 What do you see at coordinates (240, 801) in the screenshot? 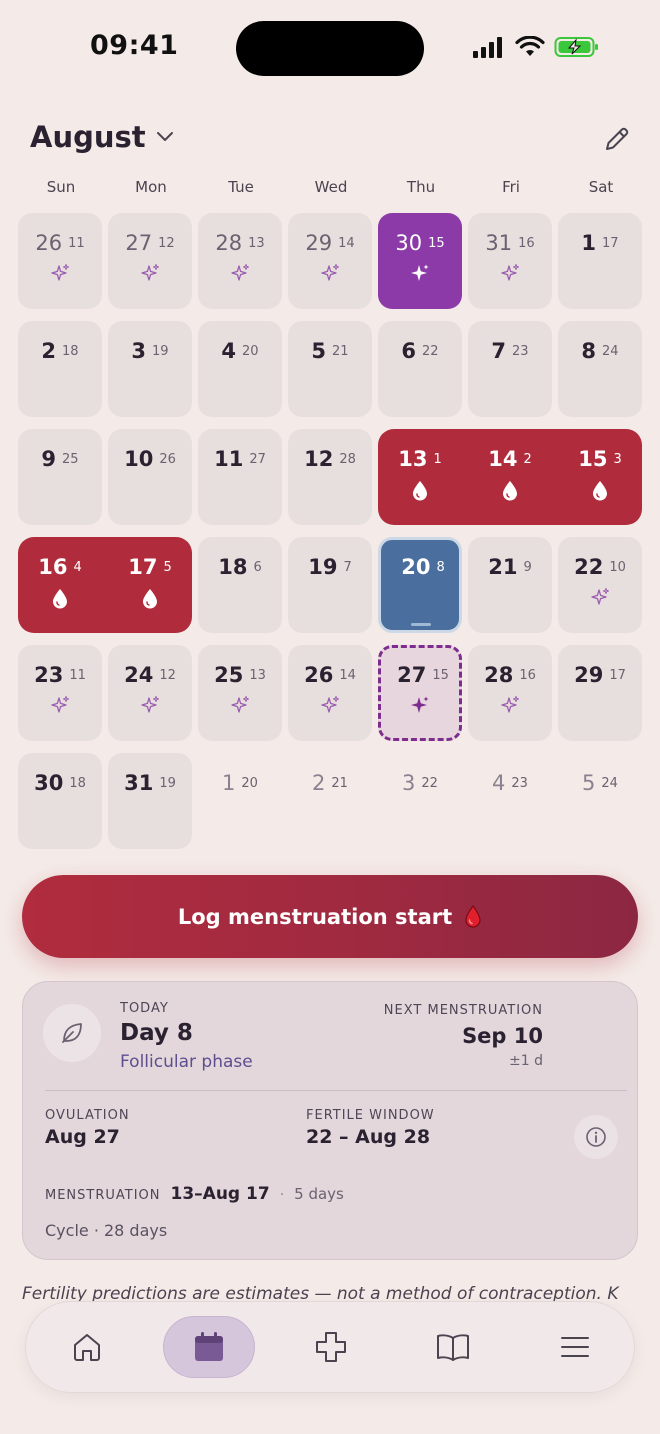
I see `calendar-day: 1 20` at bounding box center [240, 801].